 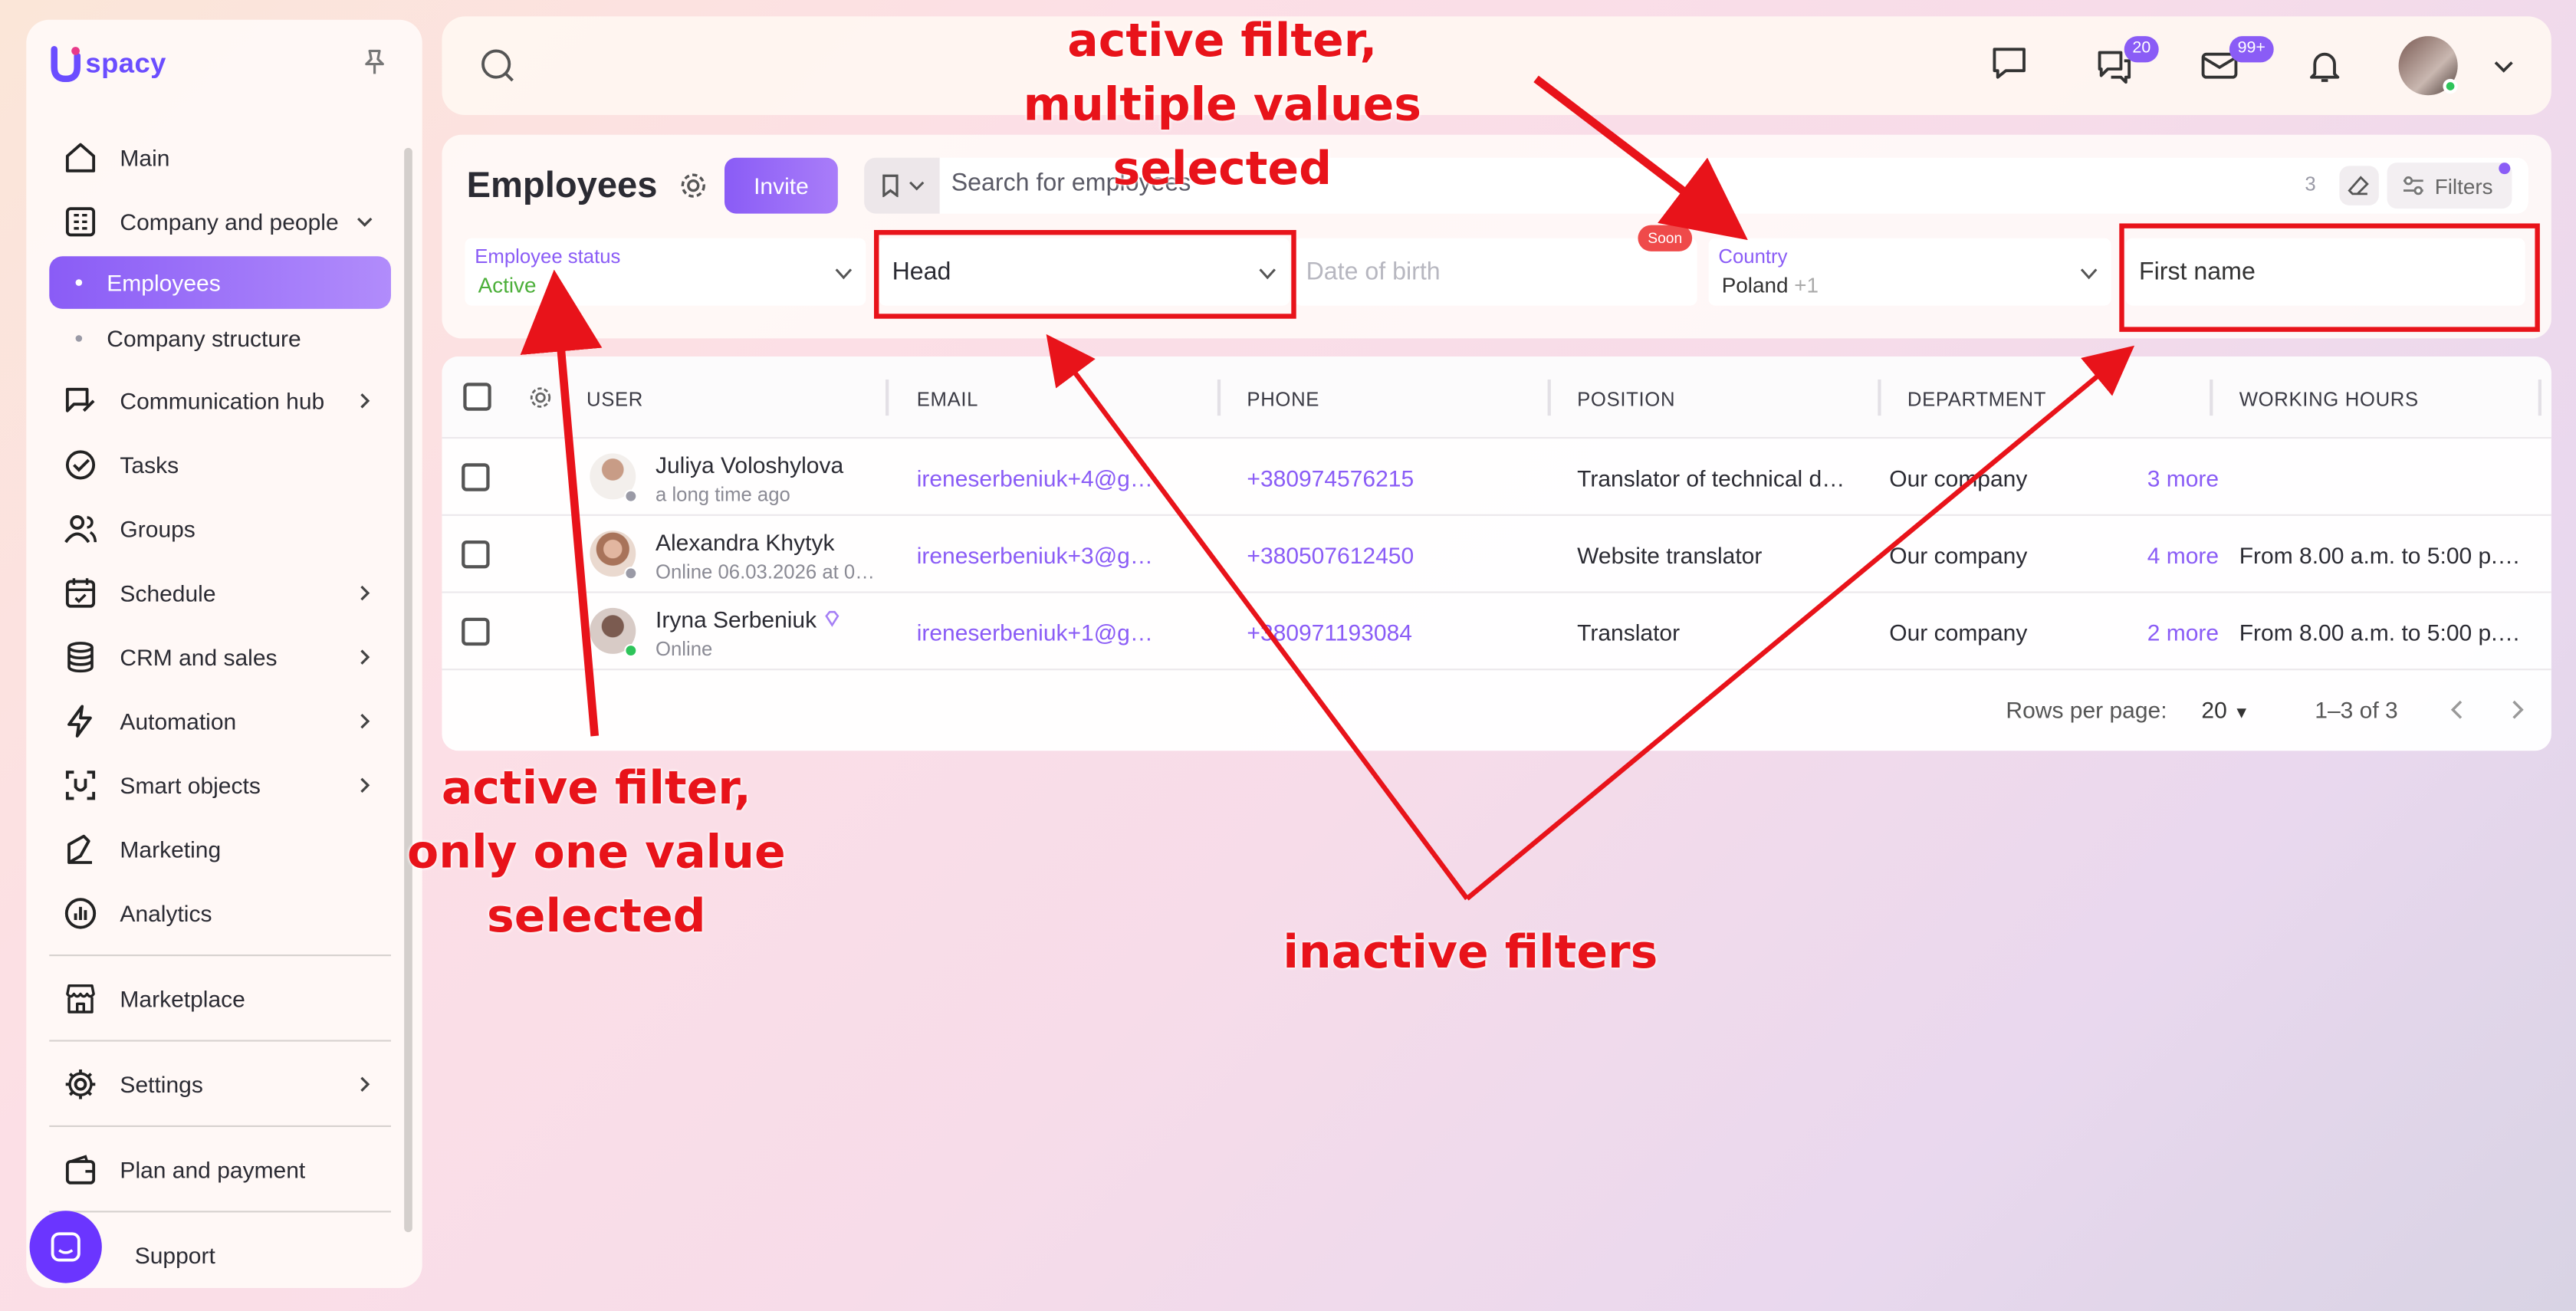 What do you see at coordinates (2225, 710) in the screenshot?
I see `rows-per-page-select: 20 ▼` at bounding box center [2225, 710].